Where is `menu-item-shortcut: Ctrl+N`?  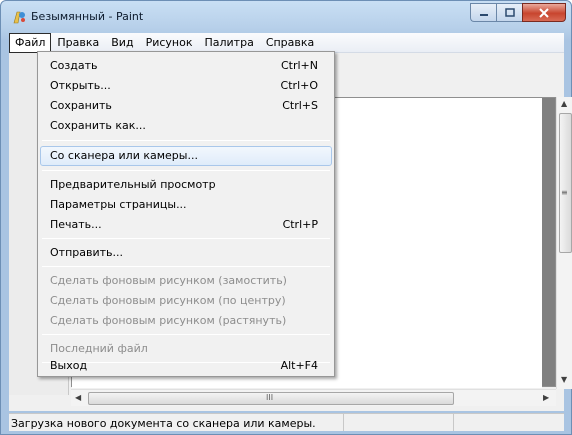 menu-item-shortcut: Ctrl+N is located at coordinates (299, 65).